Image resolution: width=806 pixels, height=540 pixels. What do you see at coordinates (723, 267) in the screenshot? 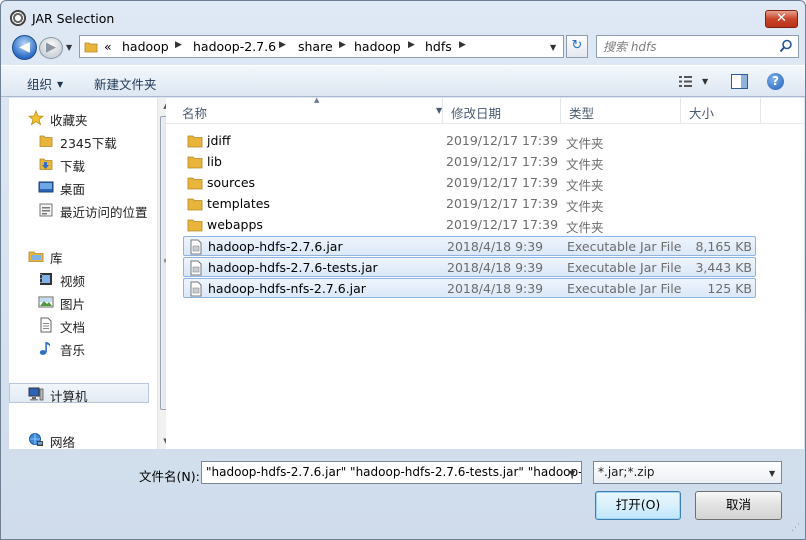
I see `file-size: 3,443 KB` at bounding box center [723, 267].